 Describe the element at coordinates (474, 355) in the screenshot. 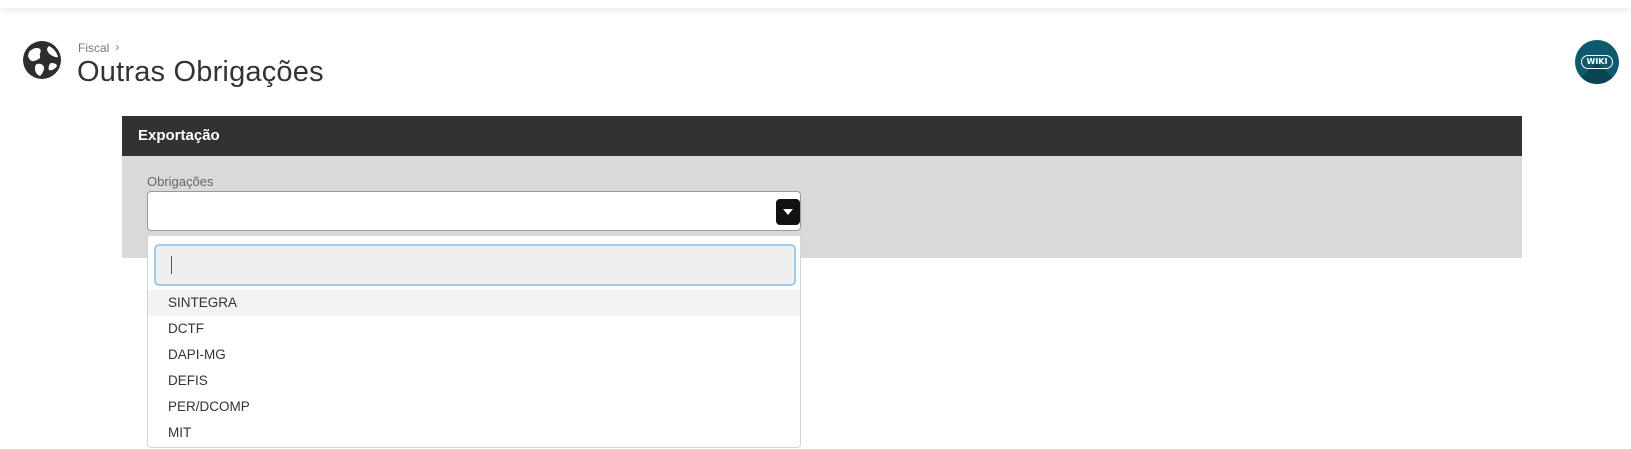

I see `option-dapi-mg: DAPI-MG` at that location.